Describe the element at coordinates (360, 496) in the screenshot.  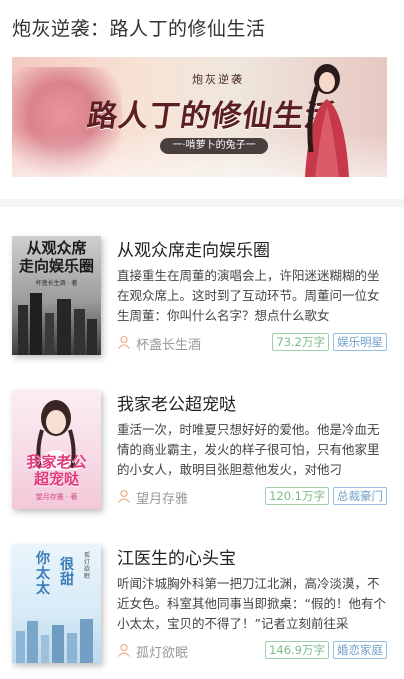
I see `genre-tag: 总裁豪门` at that location.